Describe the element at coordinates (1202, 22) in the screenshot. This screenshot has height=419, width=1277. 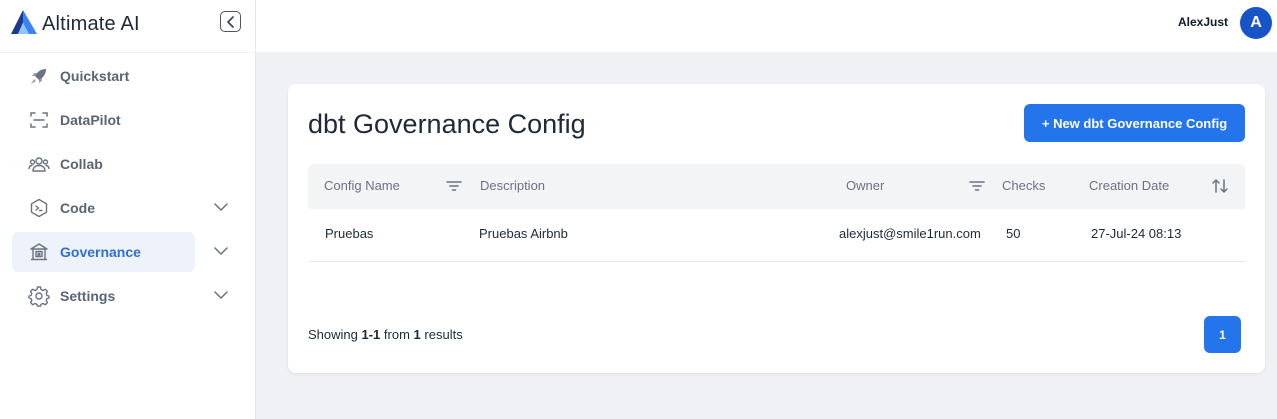
I see `username: AlexJust` at that location.